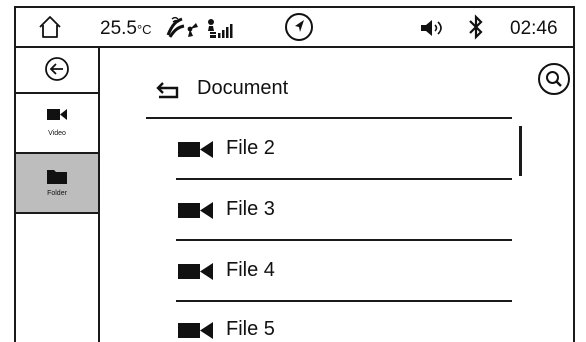 Image resolution: width=586 pixels, height=342 pixels. I want to click on file-name: File 4, so click(250, 270).